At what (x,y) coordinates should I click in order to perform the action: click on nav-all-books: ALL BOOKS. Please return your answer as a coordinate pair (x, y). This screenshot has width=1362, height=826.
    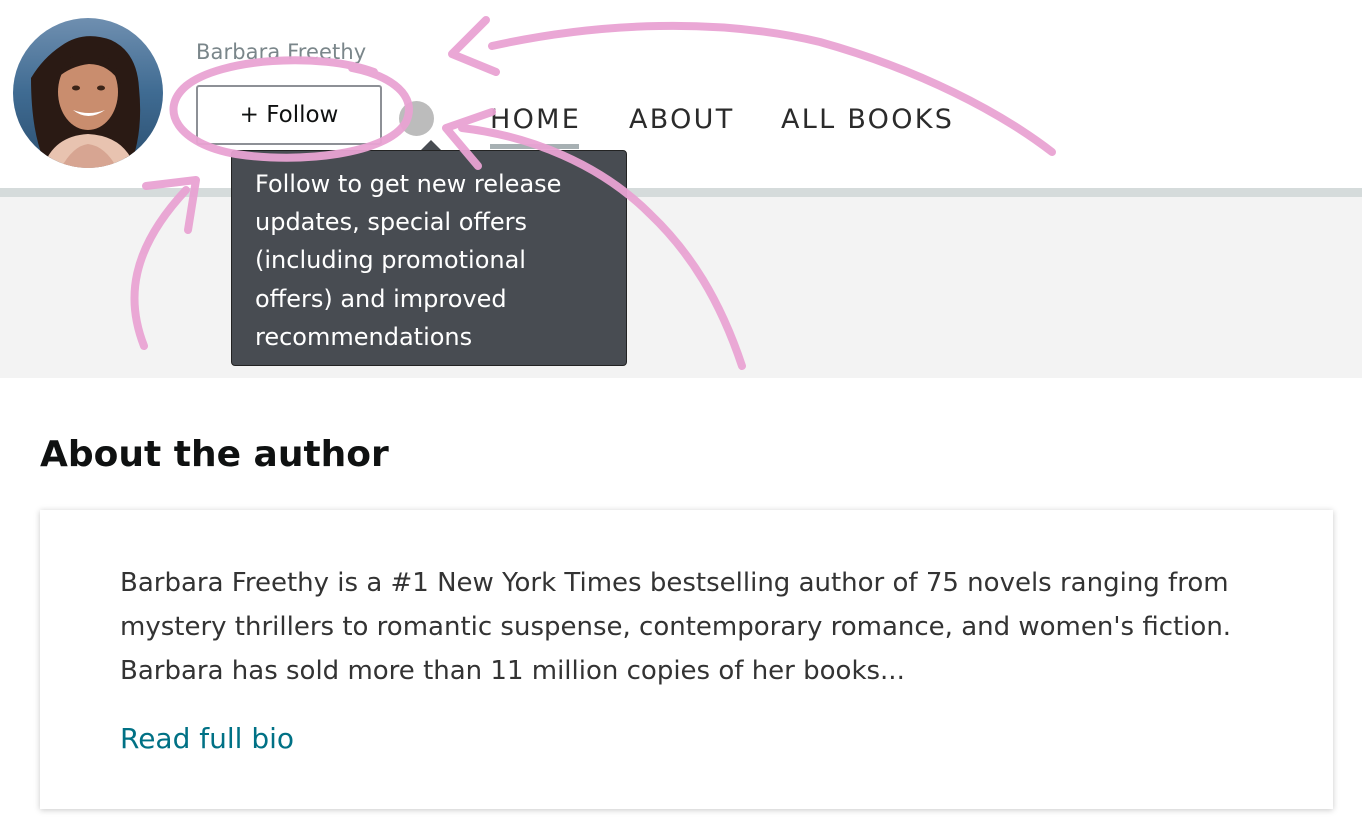
    Looking at the image, I should click on (867, 119).